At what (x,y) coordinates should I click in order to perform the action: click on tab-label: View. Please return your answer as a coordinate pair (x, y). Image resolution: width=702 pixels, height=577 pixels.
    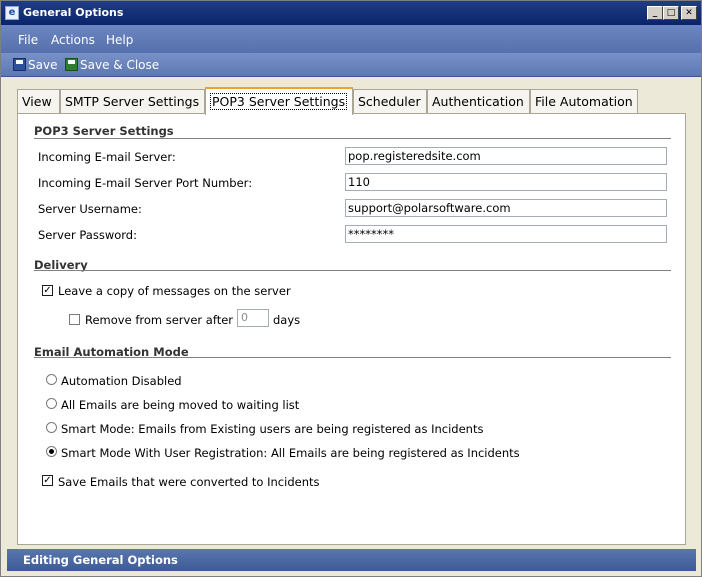
    Looking at the image, I should click on (37, 101).